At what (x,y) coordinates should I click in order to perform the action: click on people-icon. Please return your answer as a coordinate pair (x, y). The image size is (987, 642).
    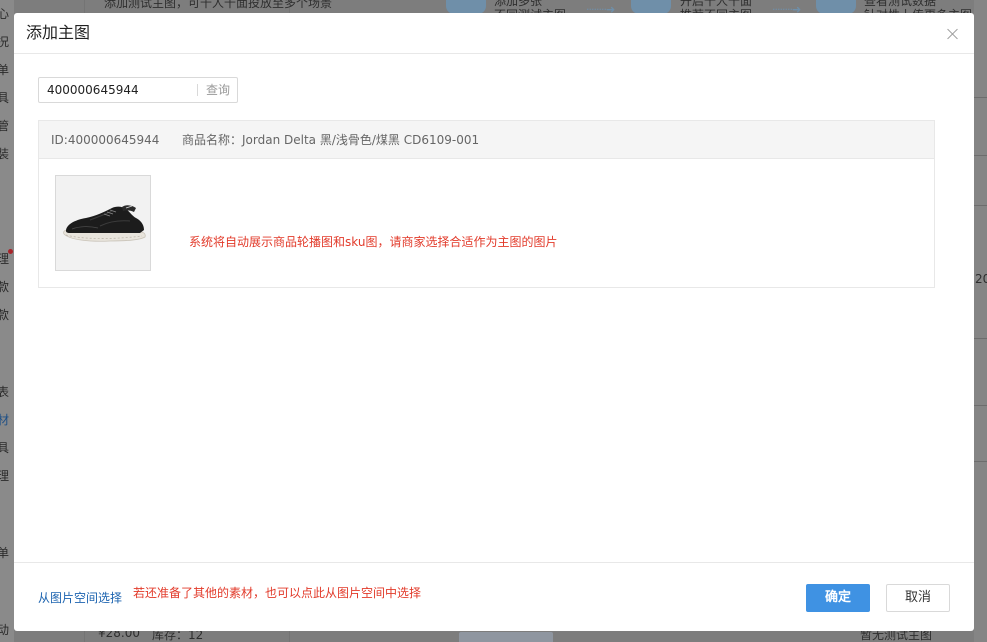
    Looking at the image, I should click on (651, 7).